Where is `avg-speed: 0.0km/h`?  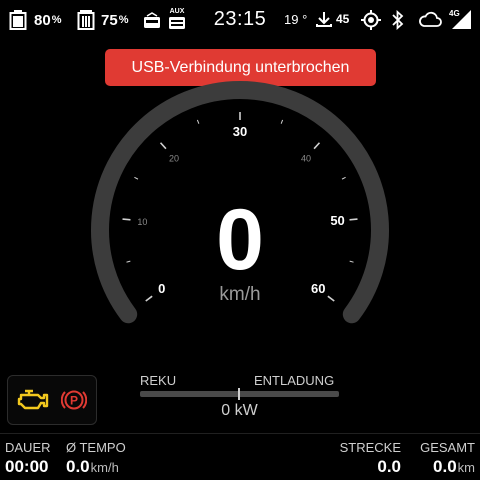
avg-speed: 0.0km/h is located at coordinates (92, 467).